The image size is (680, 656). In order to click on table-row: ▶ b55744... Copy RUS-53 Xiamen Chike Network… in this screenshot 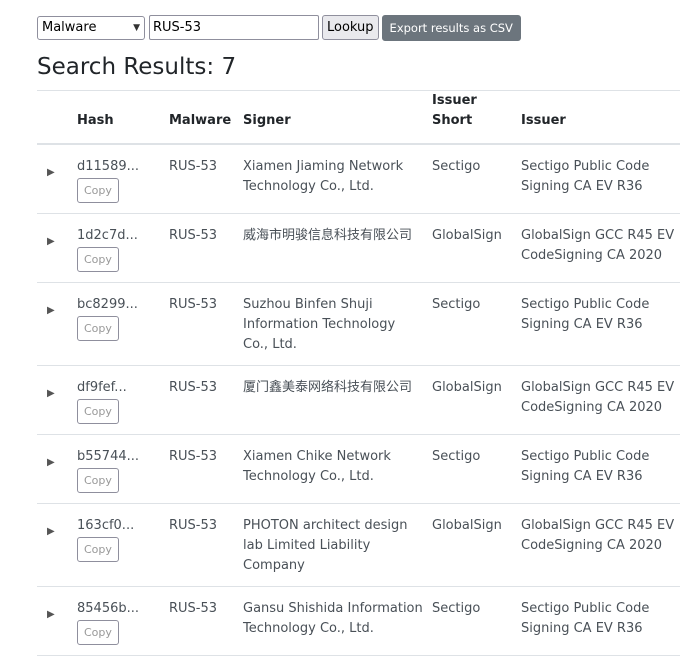, I will do `click(358, 469)`.